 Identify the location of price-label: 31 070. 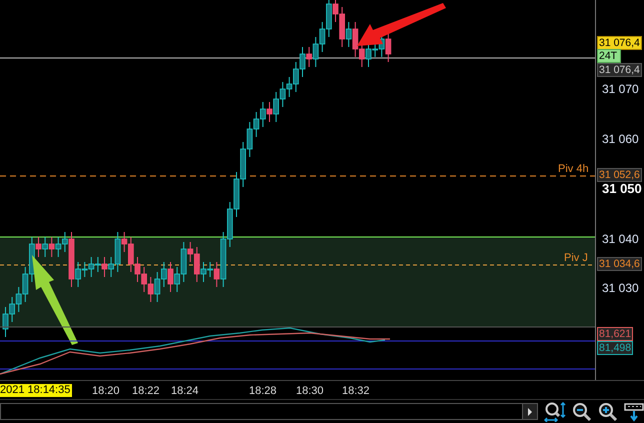
(620, 89).